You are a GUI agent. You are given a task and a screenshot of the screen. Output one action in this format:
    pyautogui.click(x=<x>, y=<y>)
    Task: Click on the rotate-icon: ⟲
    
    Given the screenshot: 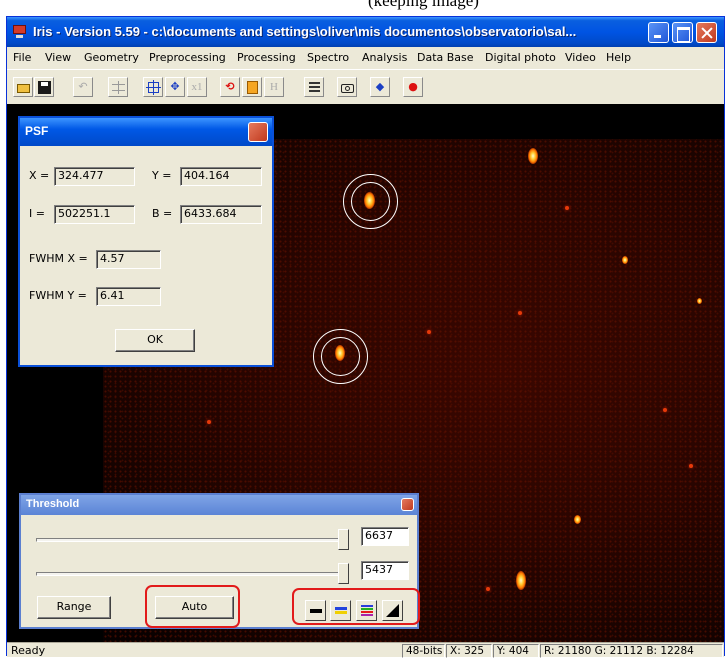 What is the action you would take?
    pyautogui.click(x=230, y=87)
    